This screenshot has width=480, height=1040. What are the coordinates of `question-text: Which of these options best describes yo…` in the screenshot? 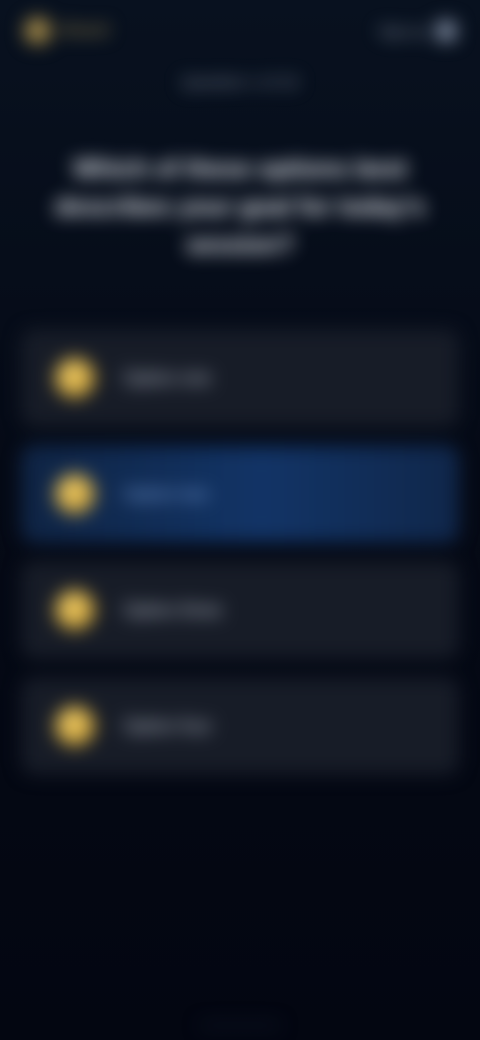 It's located at (240, 207).